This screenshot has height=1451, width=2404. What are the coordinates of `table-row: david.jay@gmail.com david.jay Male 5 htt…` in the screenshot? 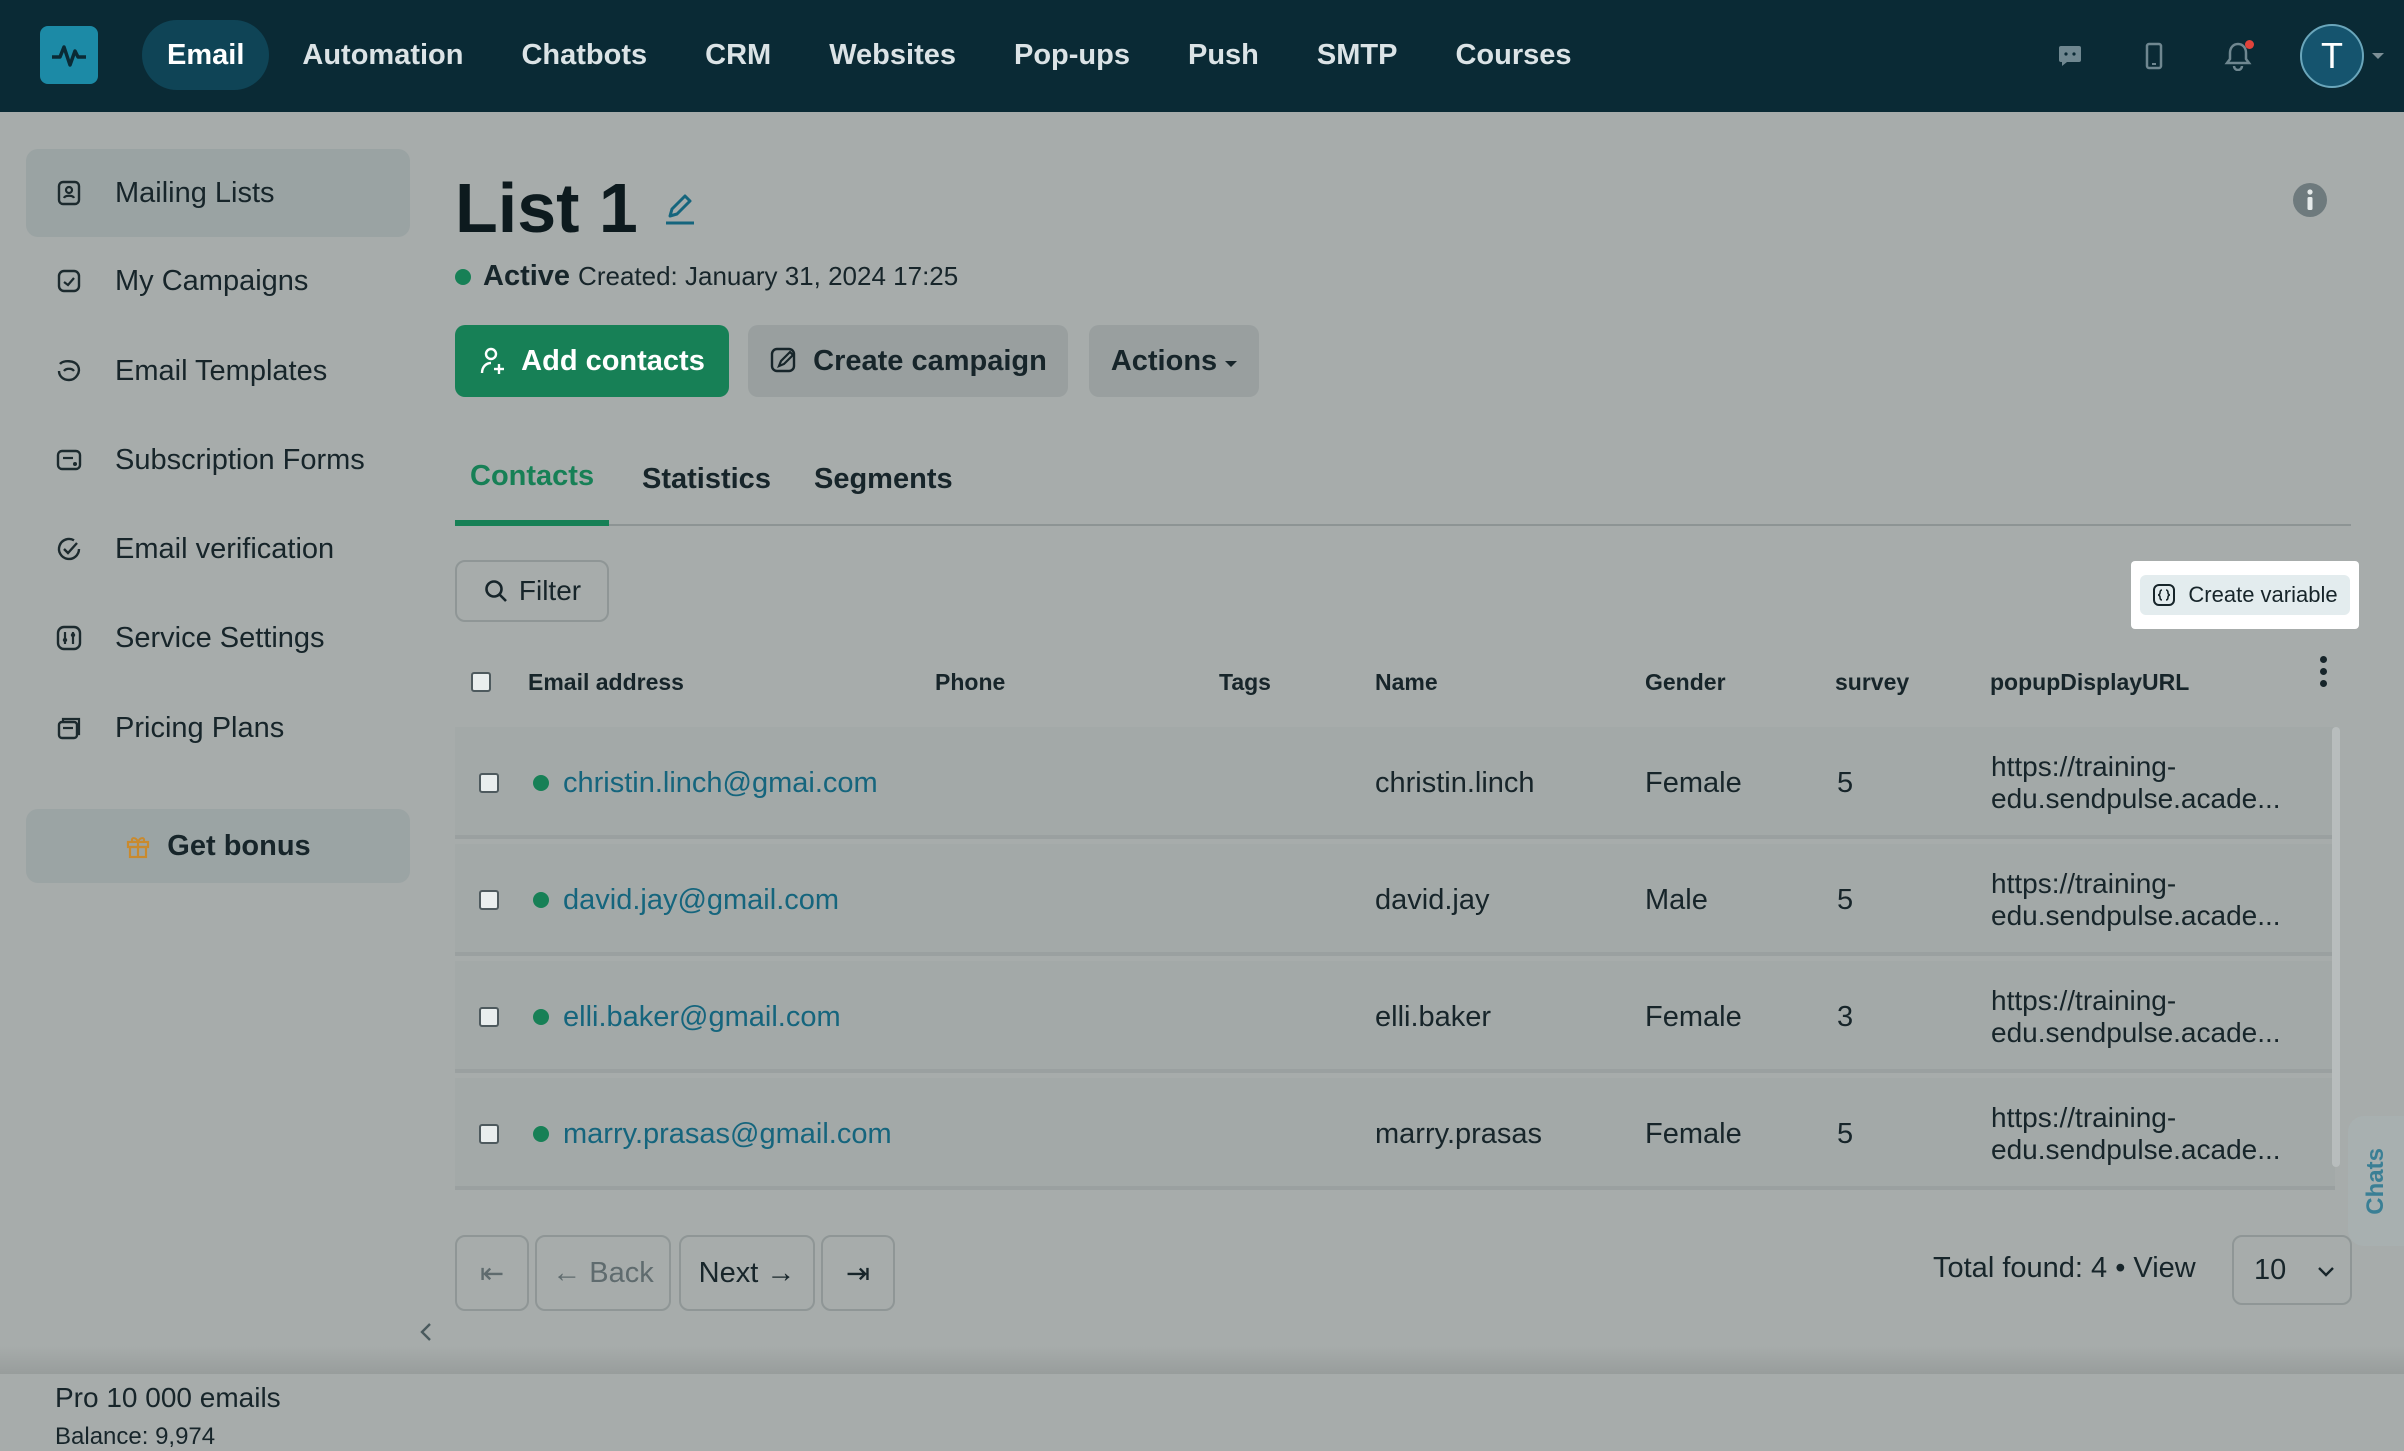 It's located at (1395, 900).